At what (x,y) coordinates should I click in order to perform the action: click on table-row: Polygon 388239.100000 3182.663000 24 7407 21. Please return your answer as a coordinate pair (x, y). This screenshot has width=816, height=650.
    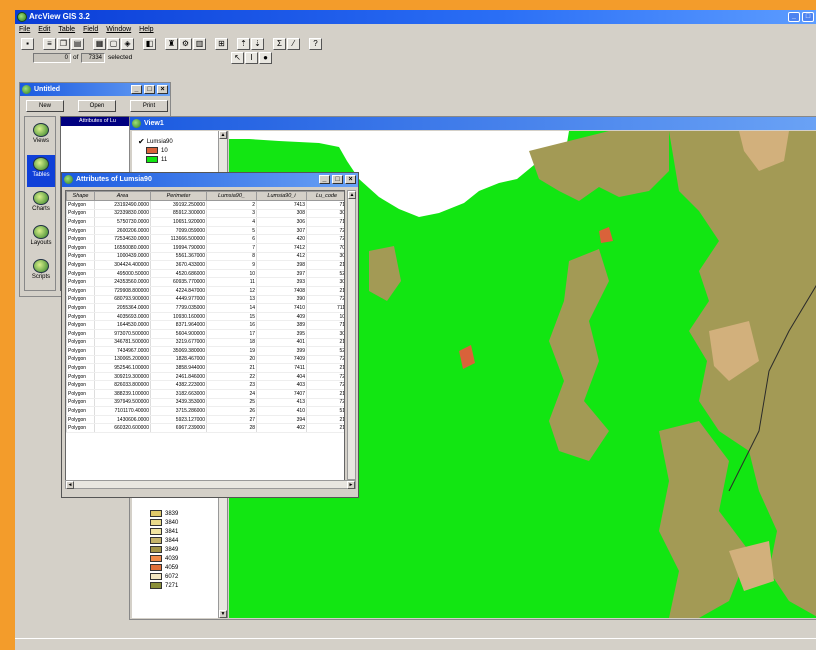
    Looking at the image, I should click on (205, 394).